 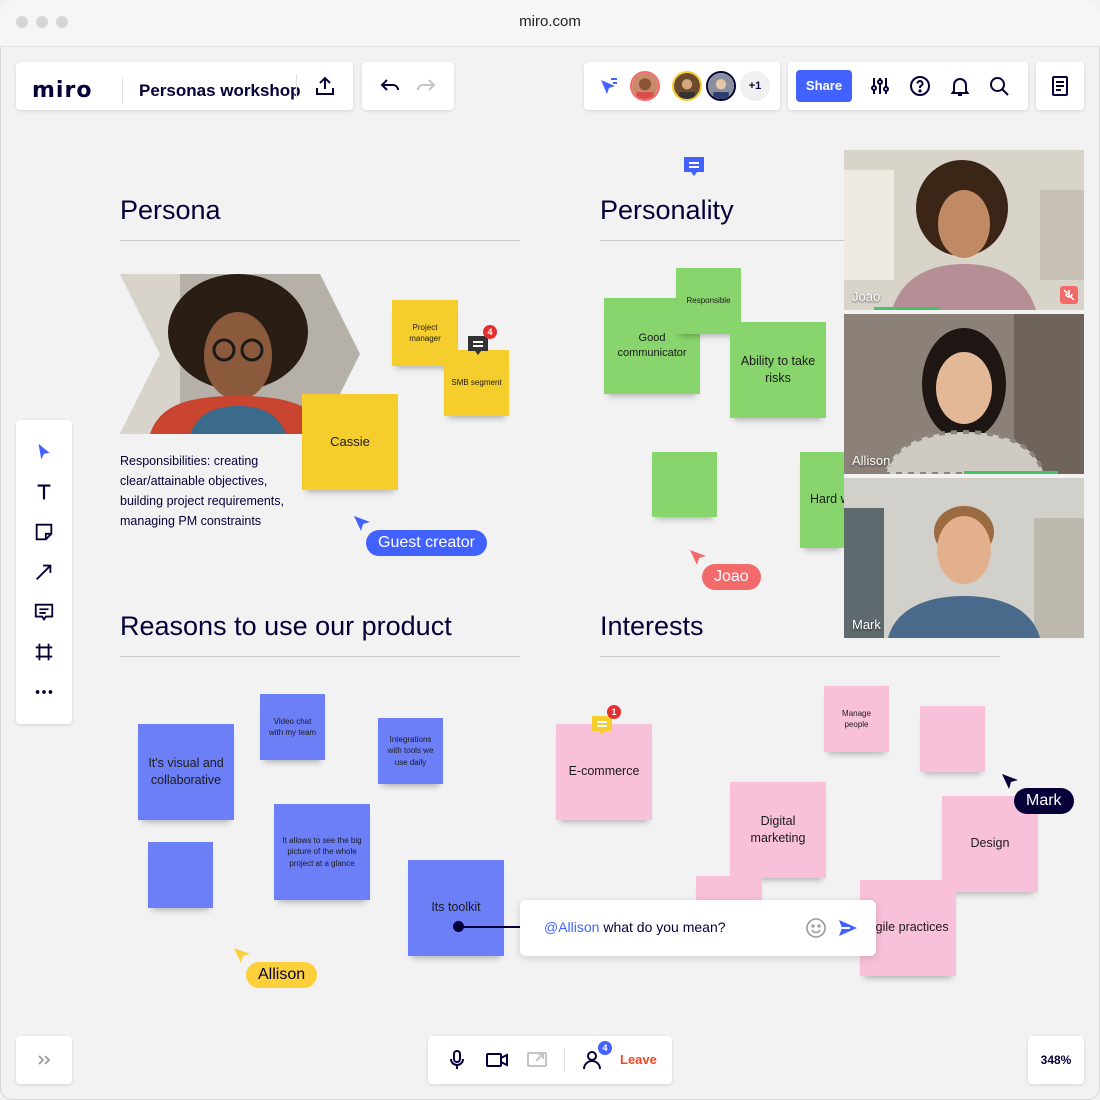 I want to click on cursor-label-guest: Guest creator, so click(x=426, y=543).